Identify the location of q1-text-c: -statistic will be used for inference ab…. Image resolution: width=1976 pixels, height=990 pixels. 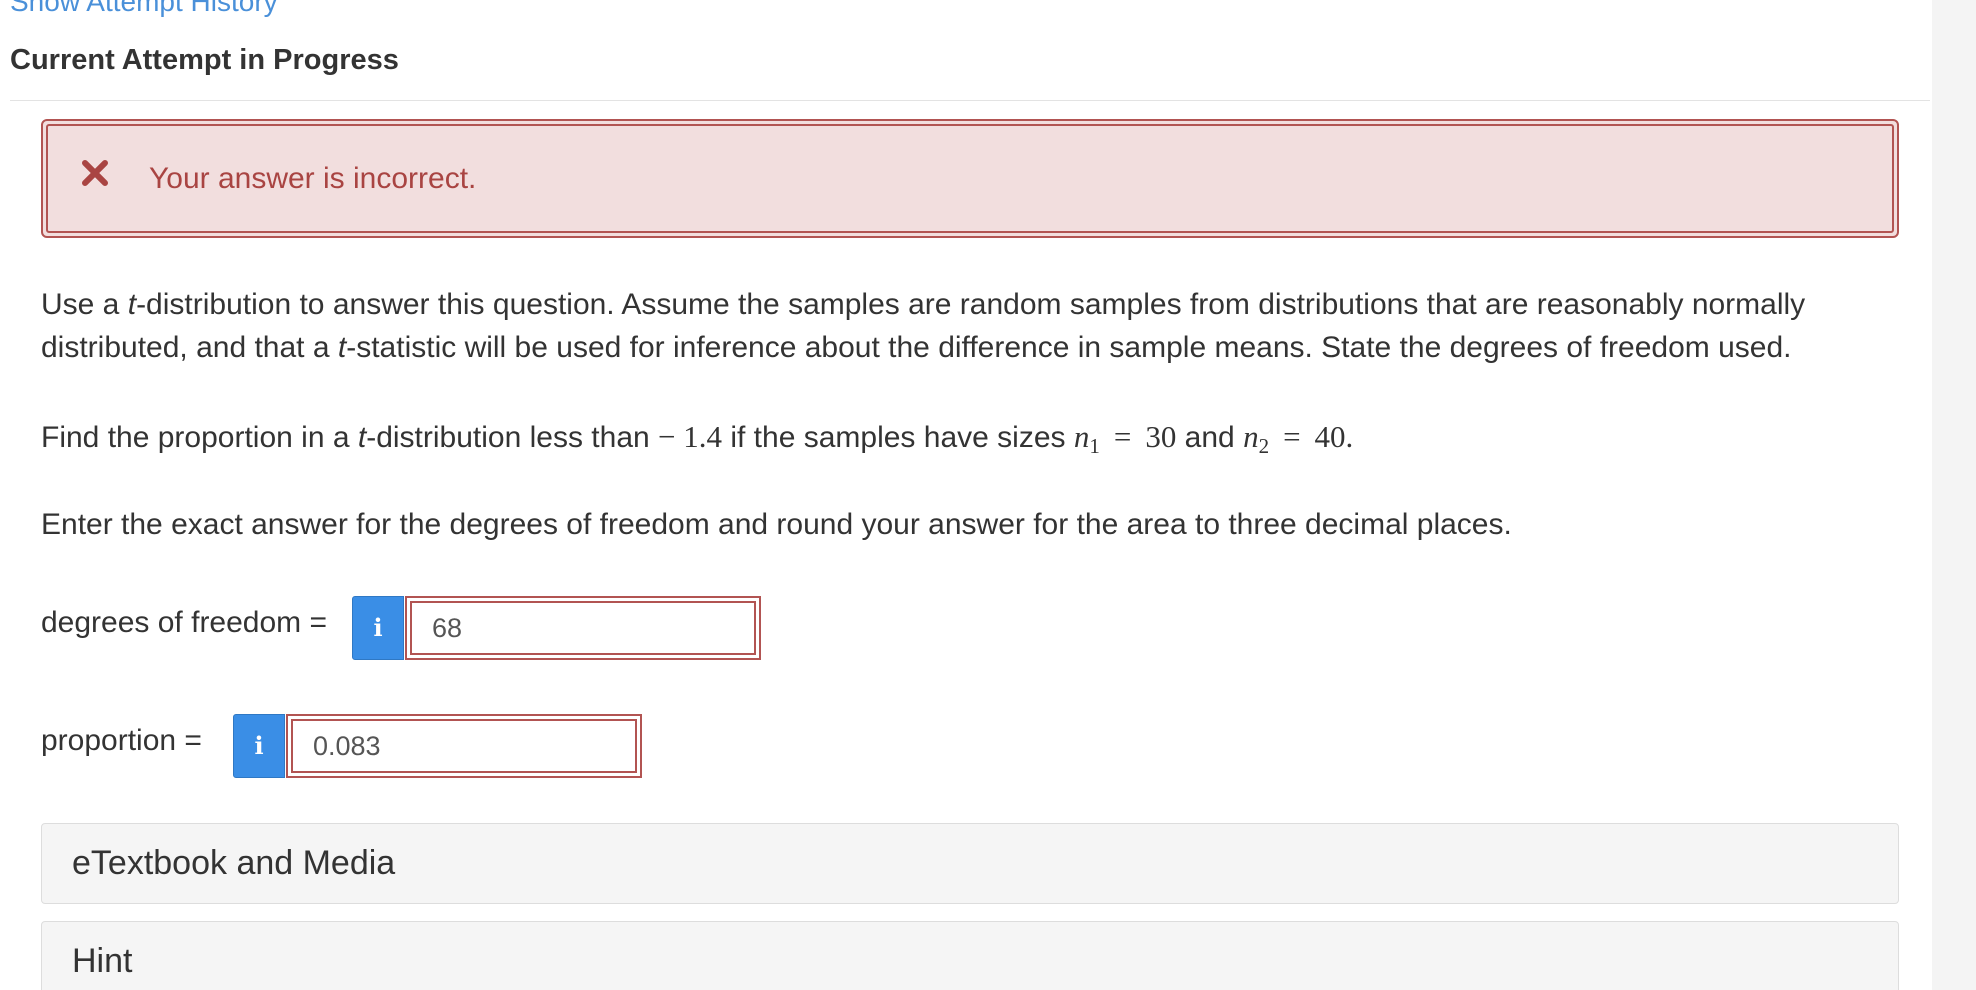
(1069, 347).